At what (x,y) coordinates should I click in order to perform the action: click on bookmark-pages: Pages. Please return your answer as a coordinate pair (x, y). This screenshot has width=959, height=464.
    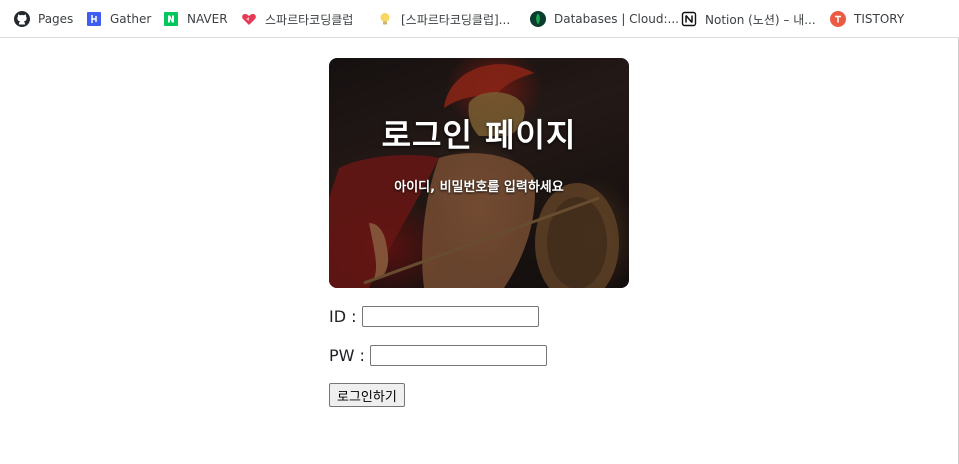
    Looking at the image, I should click on (43, 19).